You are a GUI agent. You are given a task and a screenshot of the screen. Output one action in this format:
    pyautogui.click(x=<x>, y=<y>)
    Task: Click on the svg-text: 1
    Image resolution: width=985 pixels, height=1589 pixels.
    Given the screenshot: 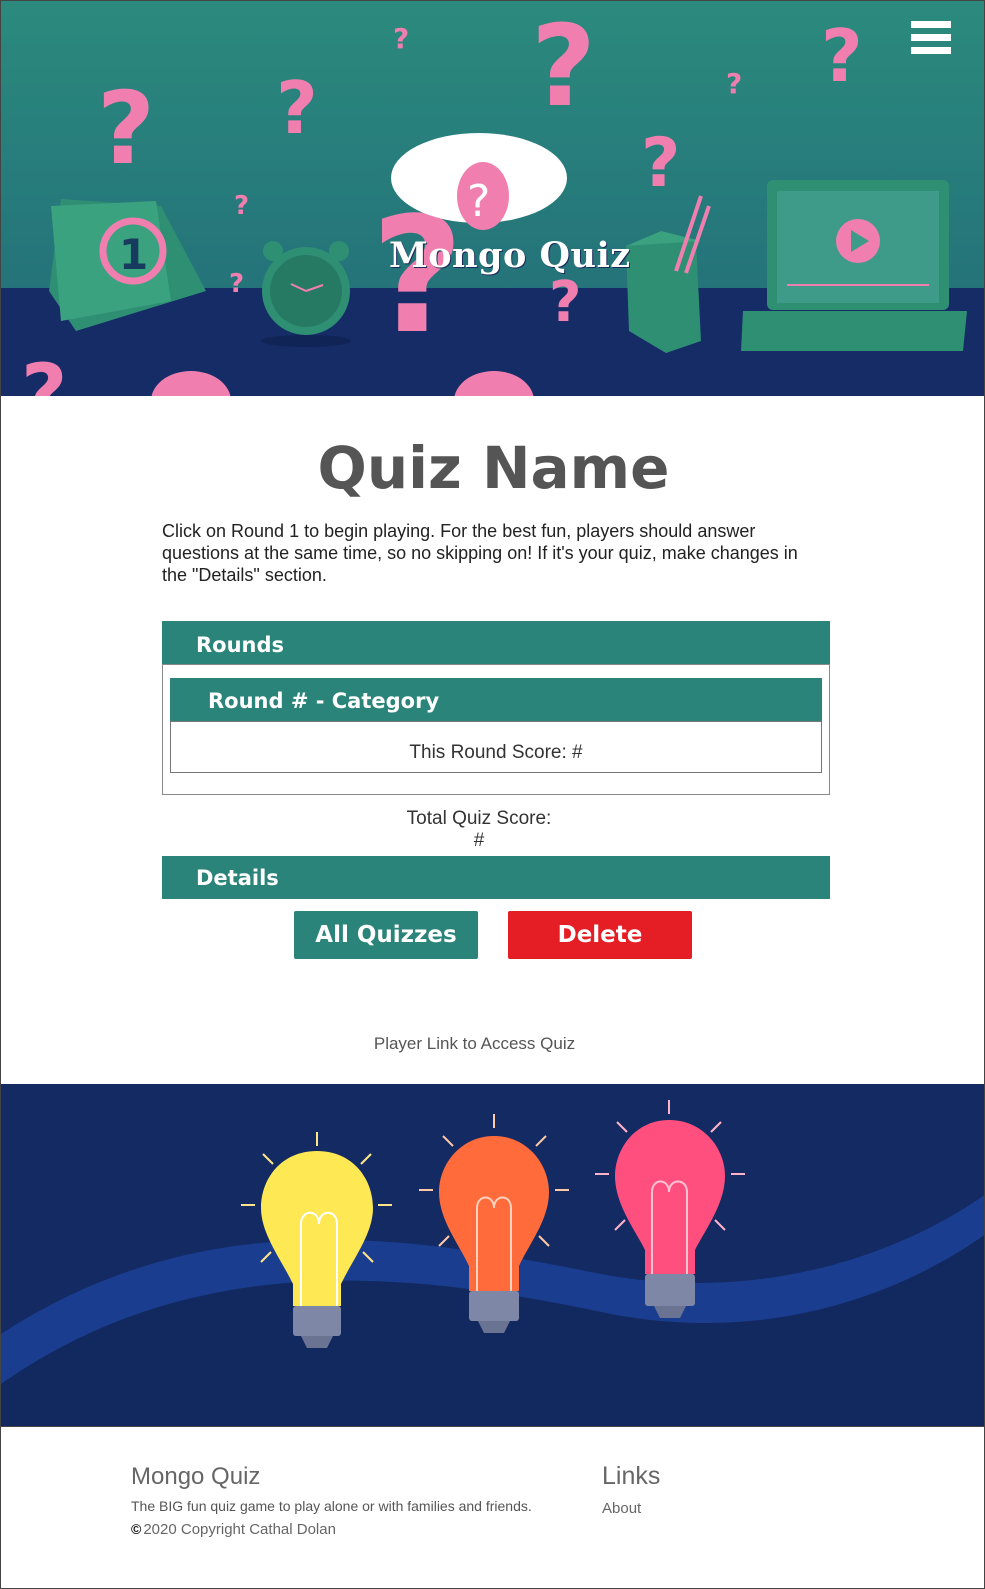 What is the action you would take?
    pyautogui.click(x=133, y=254)
    